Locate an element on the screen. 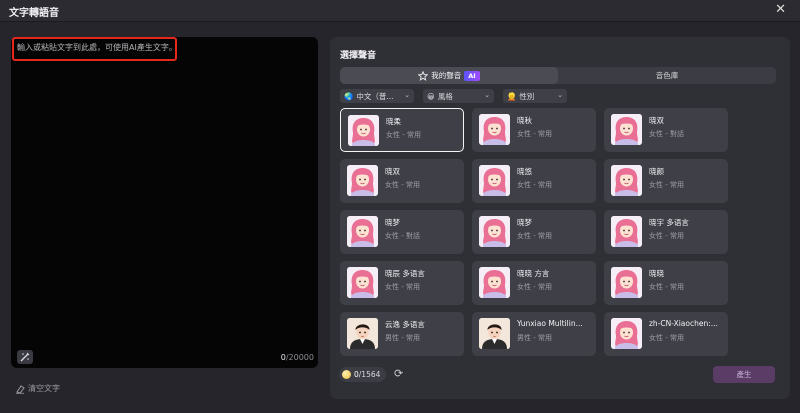 This screenshot has width=800, height=413. globe-icon: 🌏 is located at coordinates (349, 96).